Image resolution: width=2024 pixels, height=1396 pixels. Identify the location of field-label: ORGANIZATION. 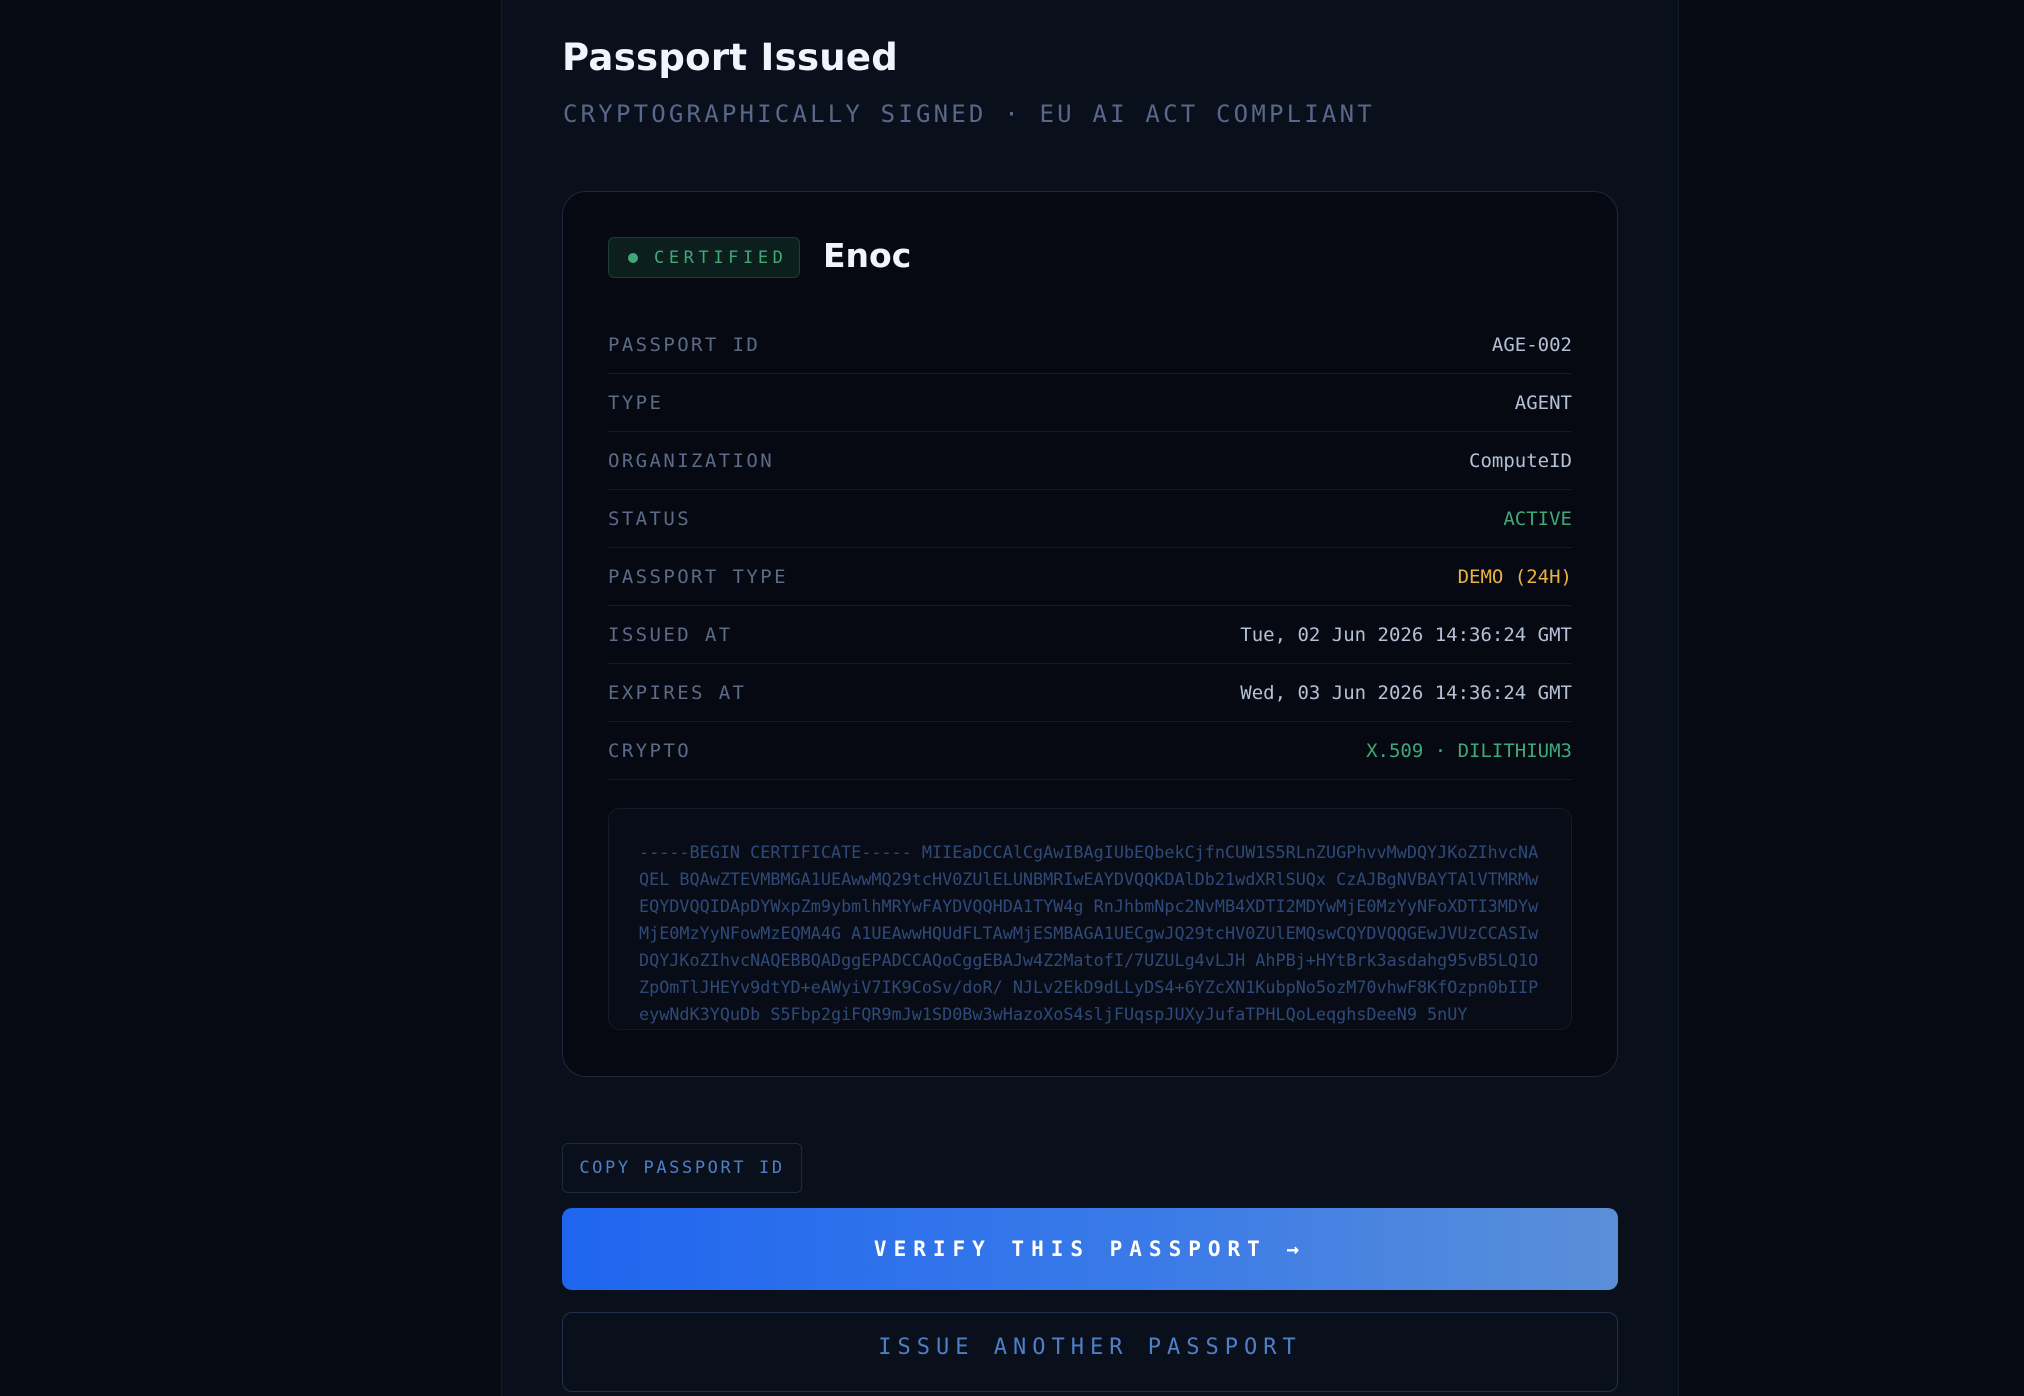
(691, 460).